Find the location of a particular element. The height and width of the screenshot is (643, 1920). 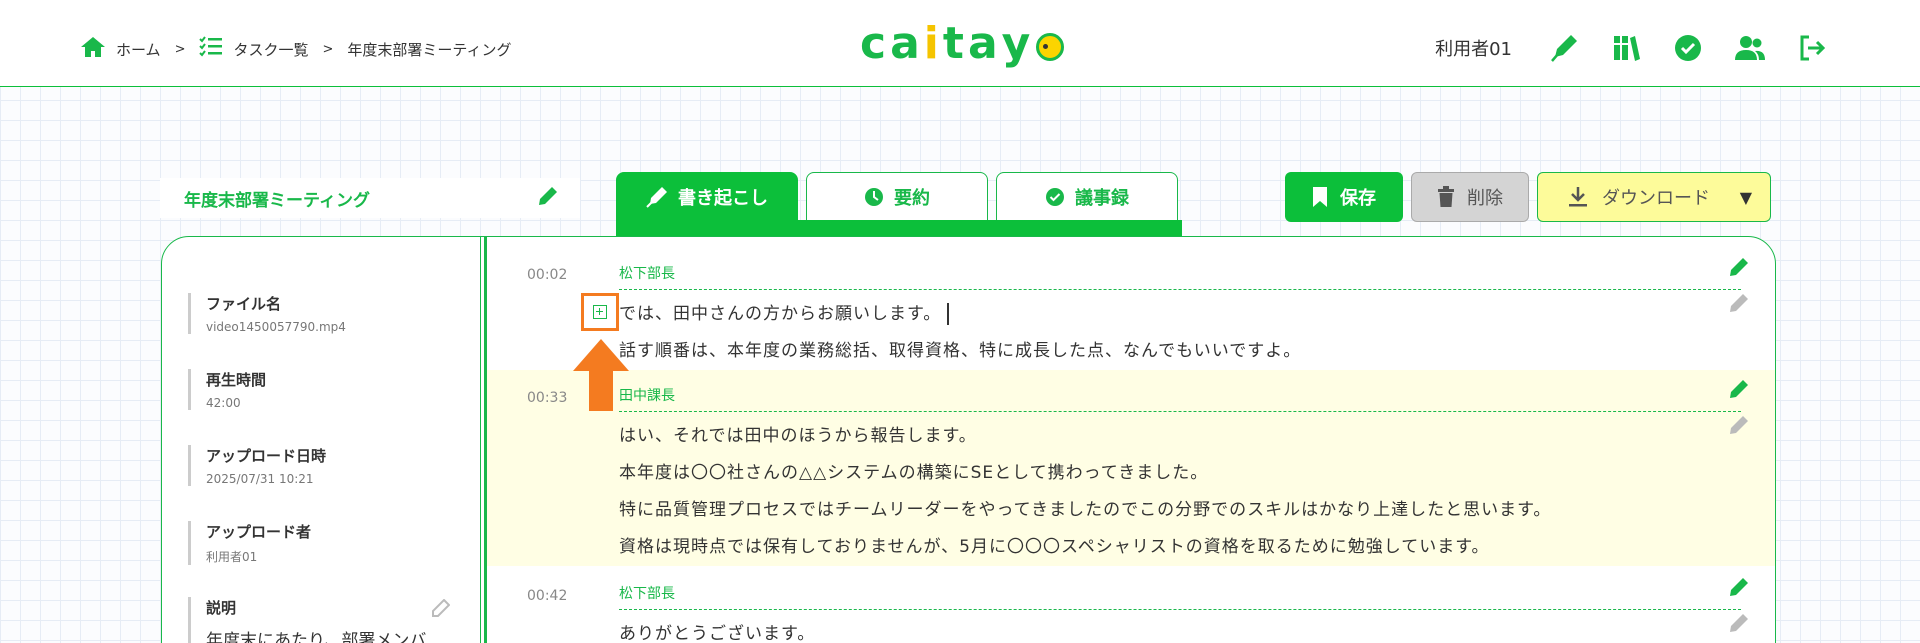

tab-label: 書き起こし is located at coordinates (723, 198).